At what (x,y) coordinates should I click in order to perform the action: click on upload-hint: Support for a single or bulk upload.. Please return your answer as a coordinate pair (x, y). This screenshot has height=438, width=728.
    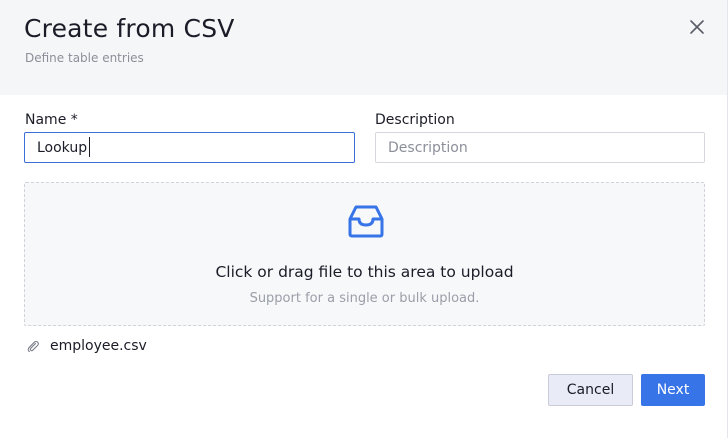
    Looking at the image, I should click on (364, 298).